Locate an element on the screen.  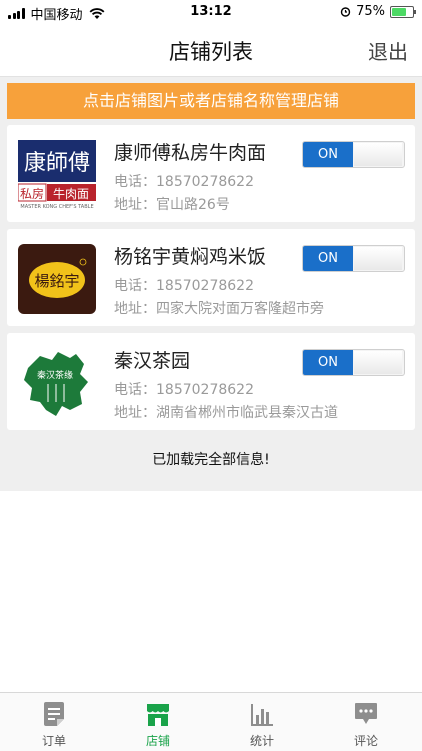
svg-text: 康師傅 is located at coordinates (57, 163).